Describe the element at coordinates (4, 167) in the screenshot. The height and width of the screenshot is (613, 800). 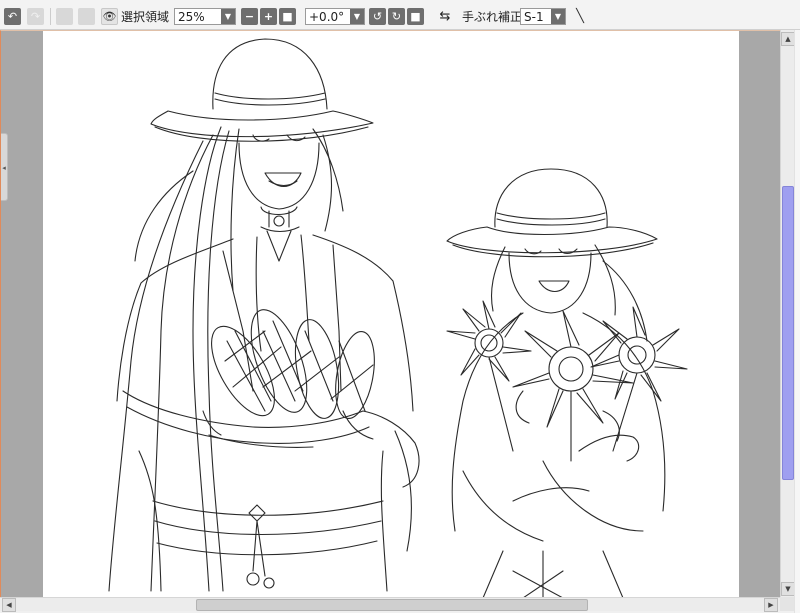
I see `panel-collapse-handle: ◂` at that location.